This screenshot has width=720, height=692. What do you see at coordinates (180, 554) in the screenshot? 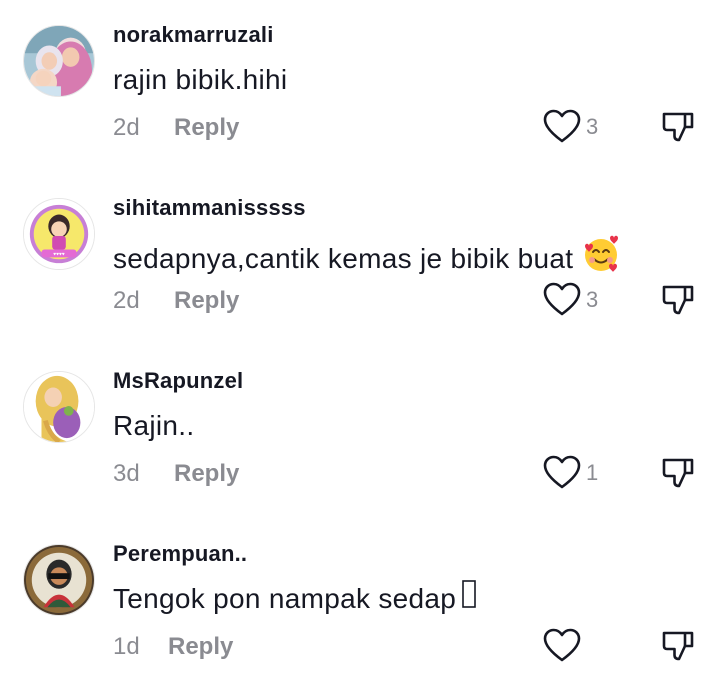
I see `username: Perempuan..` at bounding box center [180, 554].